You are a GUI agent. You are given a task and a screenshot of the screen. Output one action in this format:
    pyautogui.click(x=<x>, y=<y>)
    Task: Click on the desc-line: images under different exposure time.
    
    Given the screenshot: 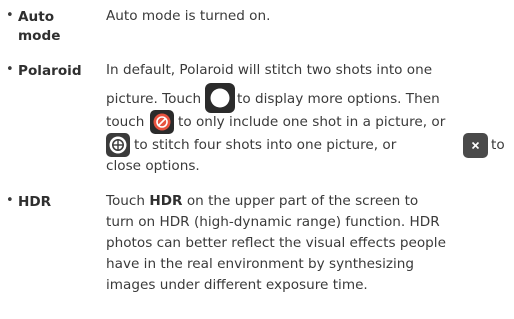 What is the action you would take?
    pyautogui.click(x=237, y=285)
    